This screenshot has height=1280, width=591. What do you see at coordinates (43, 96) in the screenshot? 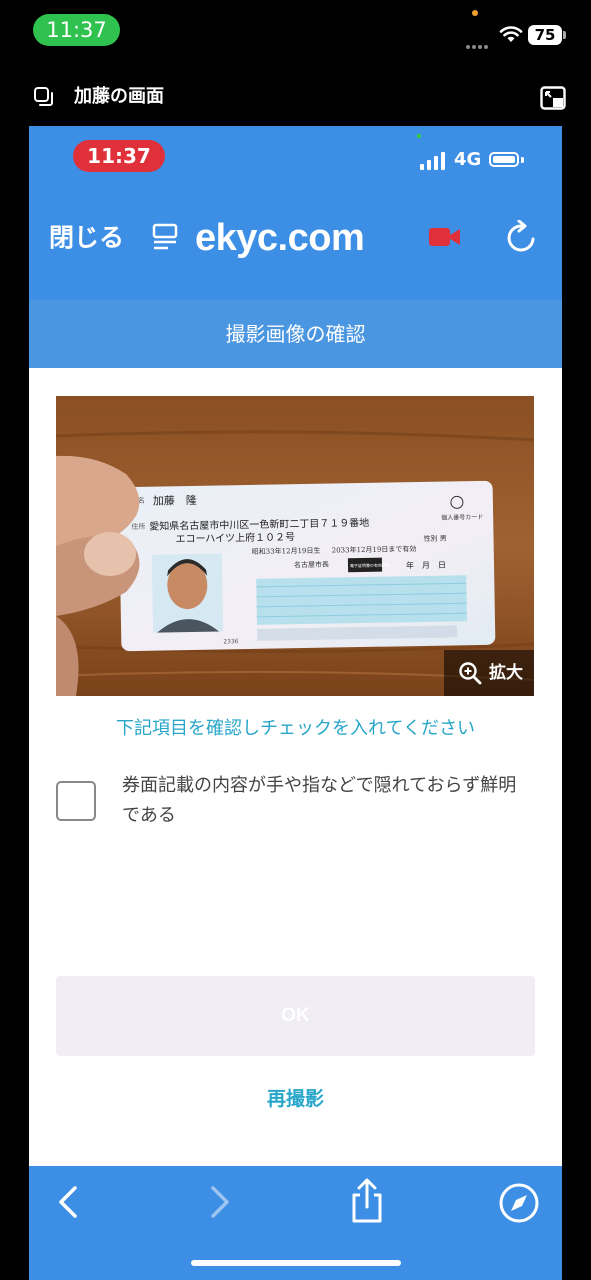
I see `screen-share-icon` at bounding box center [43, 96].